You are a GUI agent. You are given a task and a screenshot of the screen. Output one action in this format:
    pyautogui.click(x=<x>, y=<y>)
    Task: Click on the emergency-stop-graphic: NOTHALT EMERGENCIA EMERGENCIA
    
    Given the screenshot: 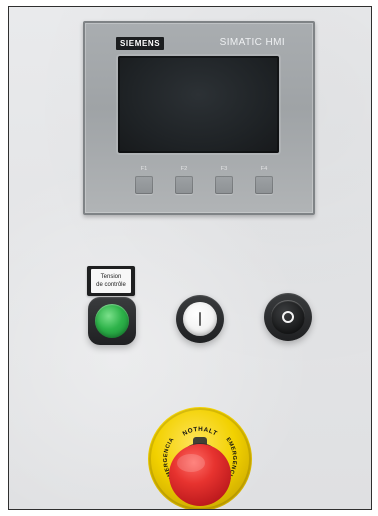 What is the action you would take?
    pyautogui.click(x=200, y=458)
    